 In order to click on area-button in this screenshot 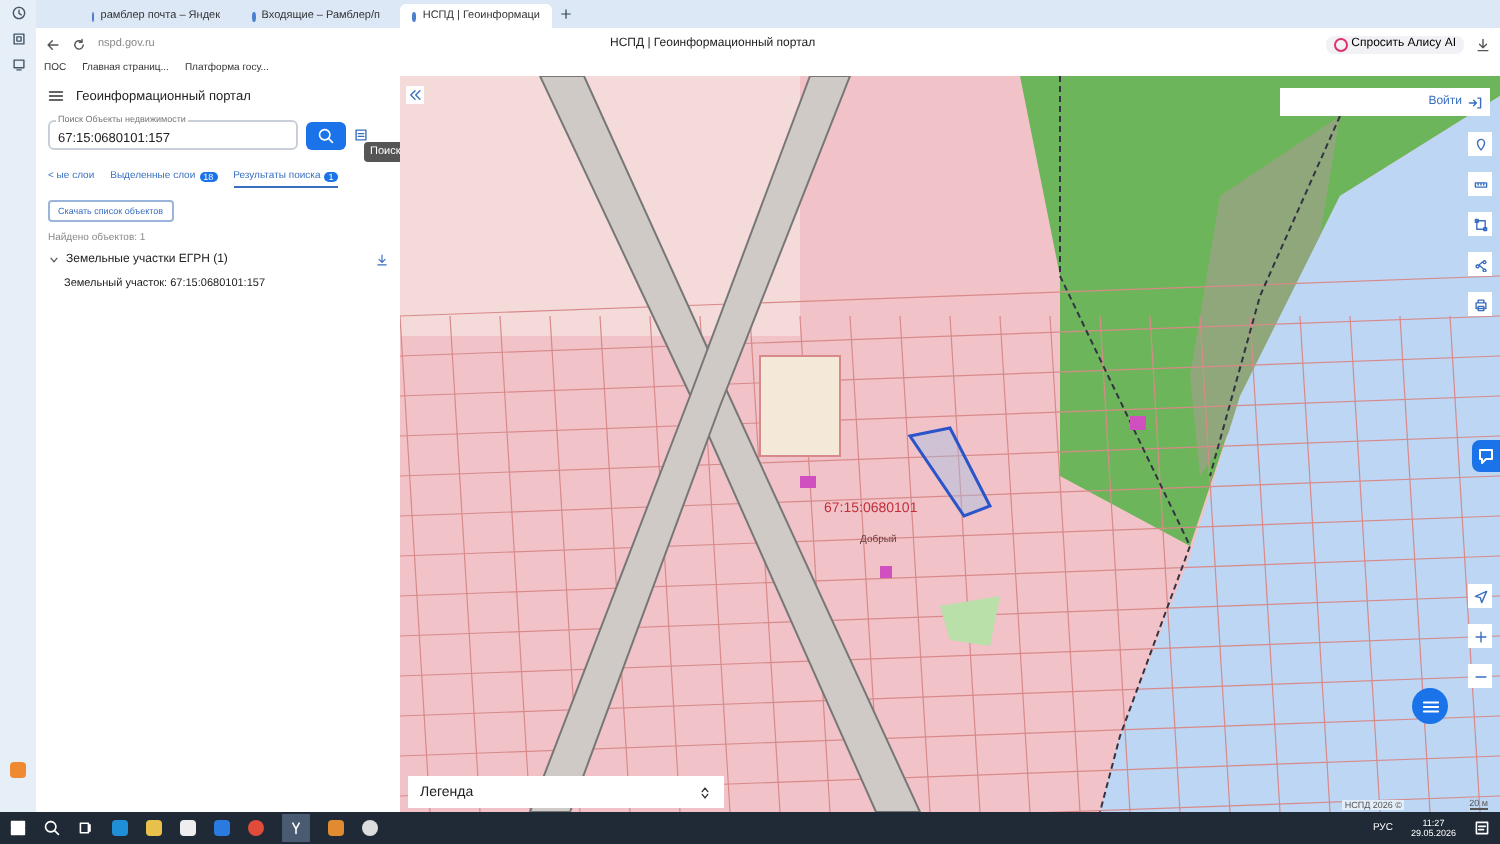, I will do `click(1480, 224)`.